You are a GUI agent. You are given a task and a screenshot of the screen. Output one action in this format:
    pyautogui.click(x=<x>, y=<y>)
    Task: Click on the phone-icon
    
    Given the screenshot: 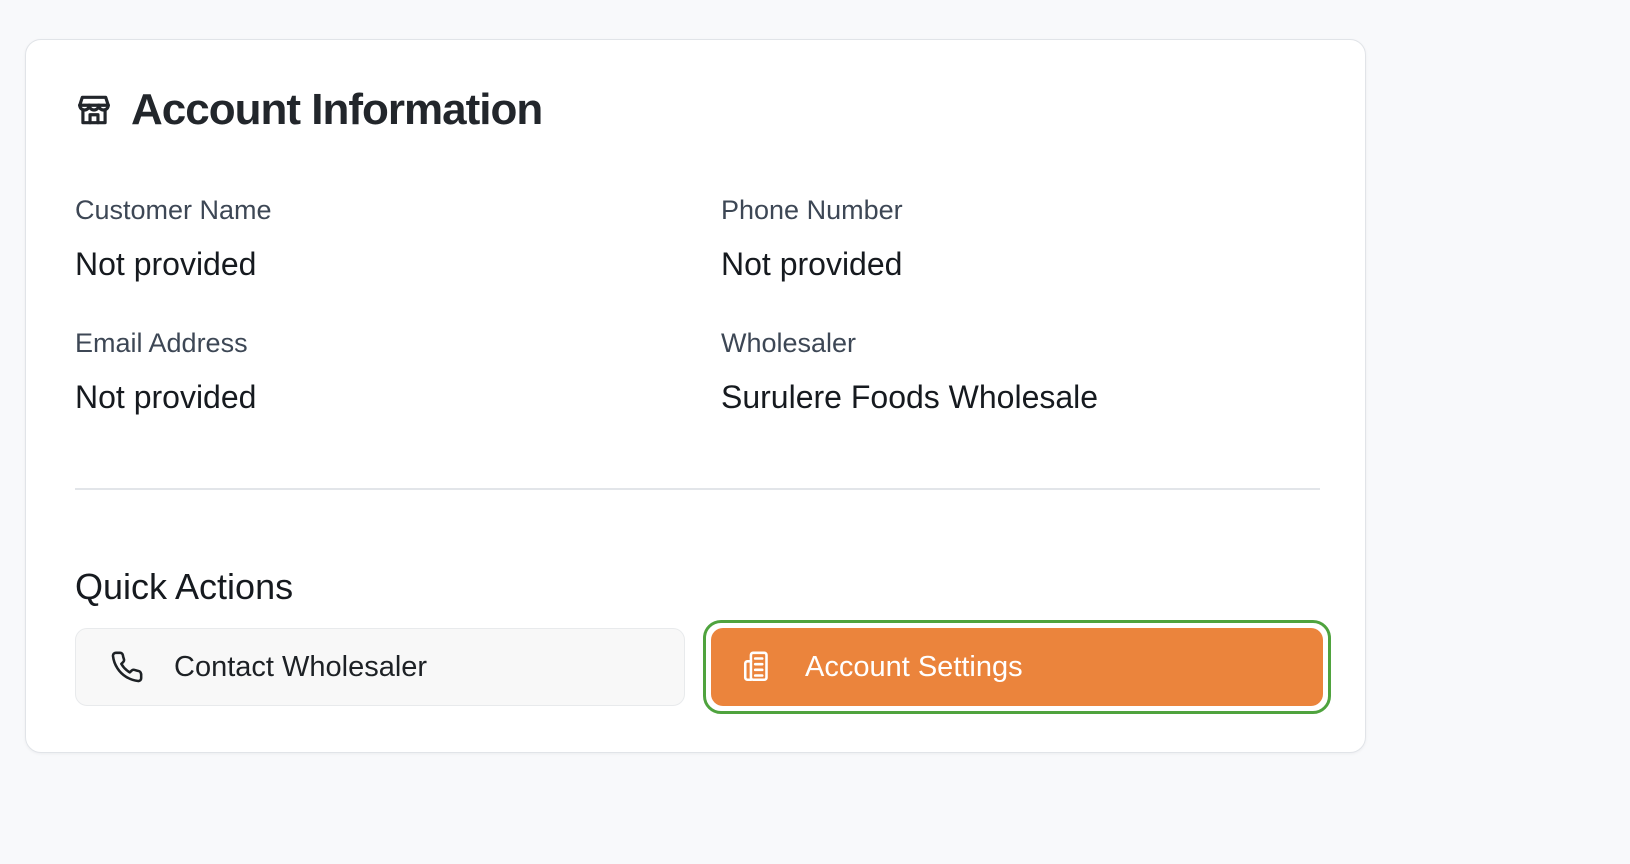 What is the action you would take?
    pyautogui.click(x=127, y=667)
    